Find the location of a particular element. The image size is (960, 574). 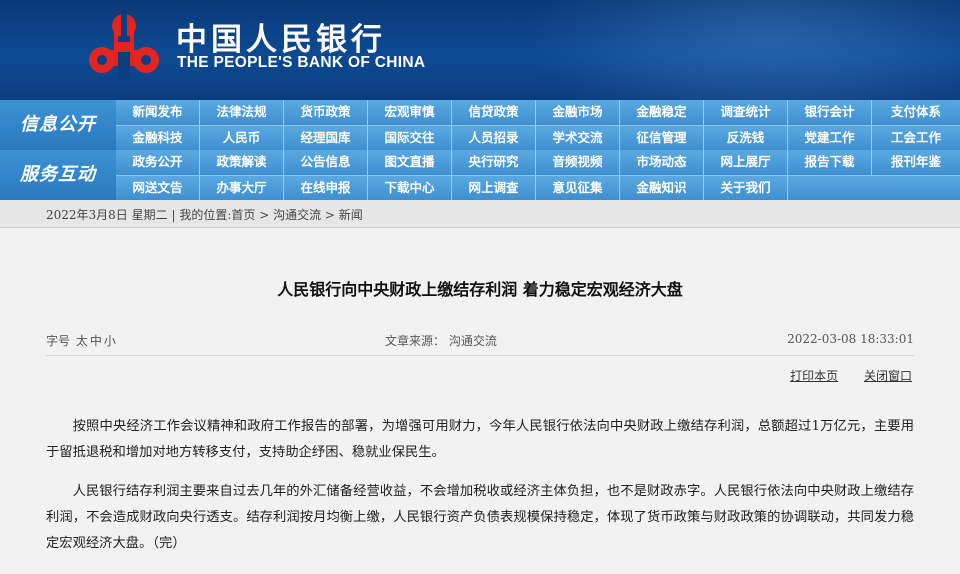

logo-english-name: THE PEOPLE'S BANK OF CHINA is located at coordinates (301, 62).